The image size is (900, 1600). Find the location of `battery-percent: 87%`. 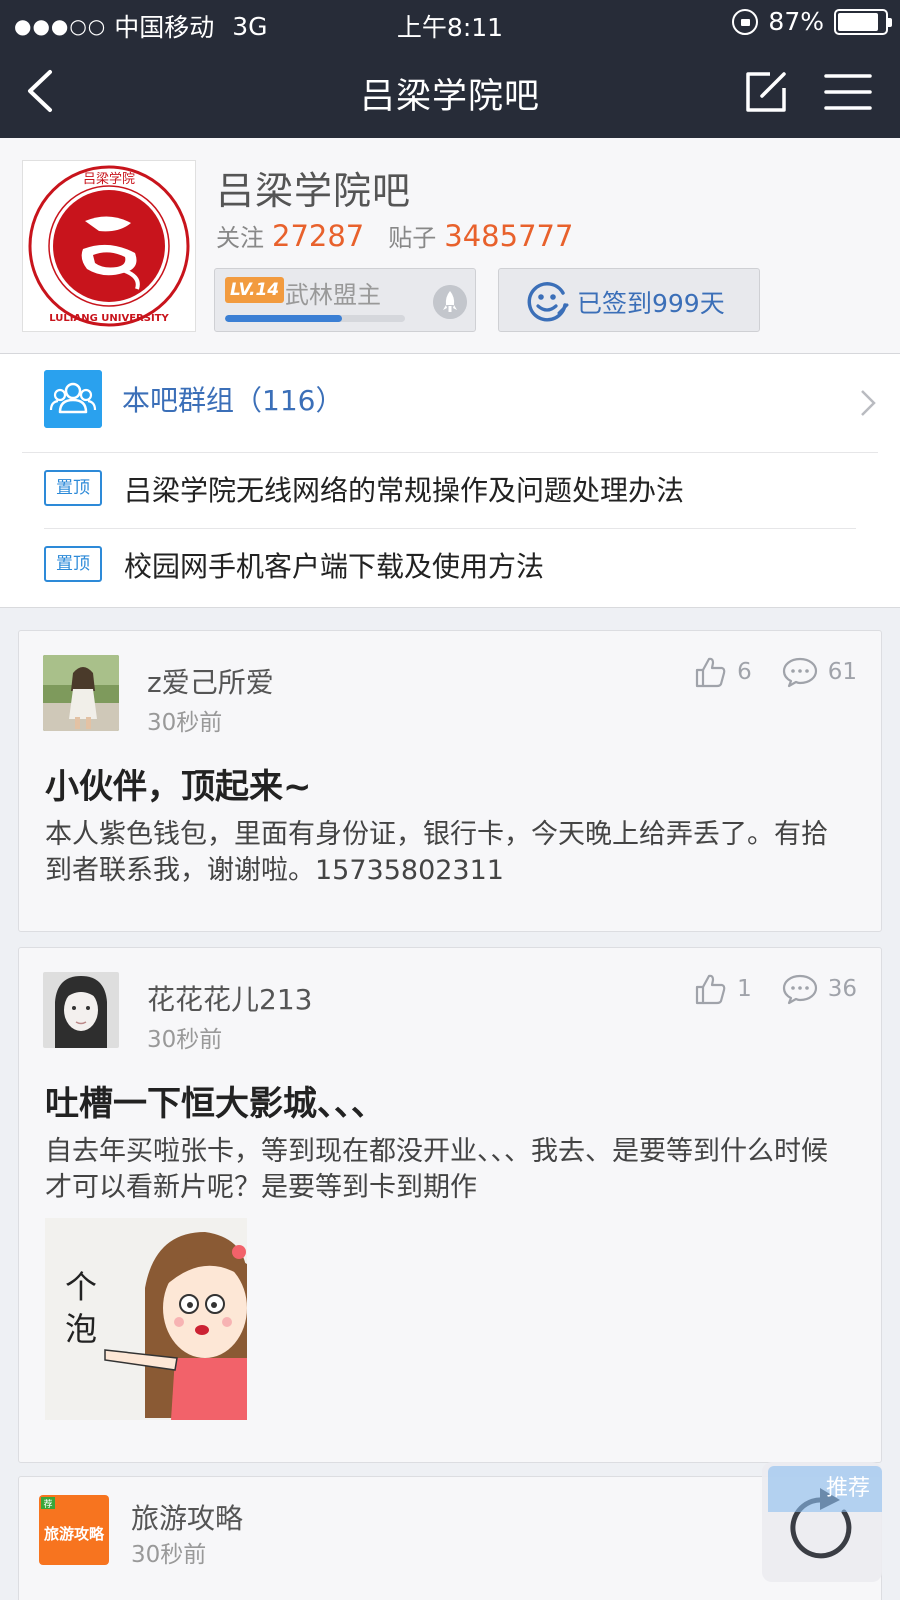

battery-percent: 87% is located at coordinates (796, 21).